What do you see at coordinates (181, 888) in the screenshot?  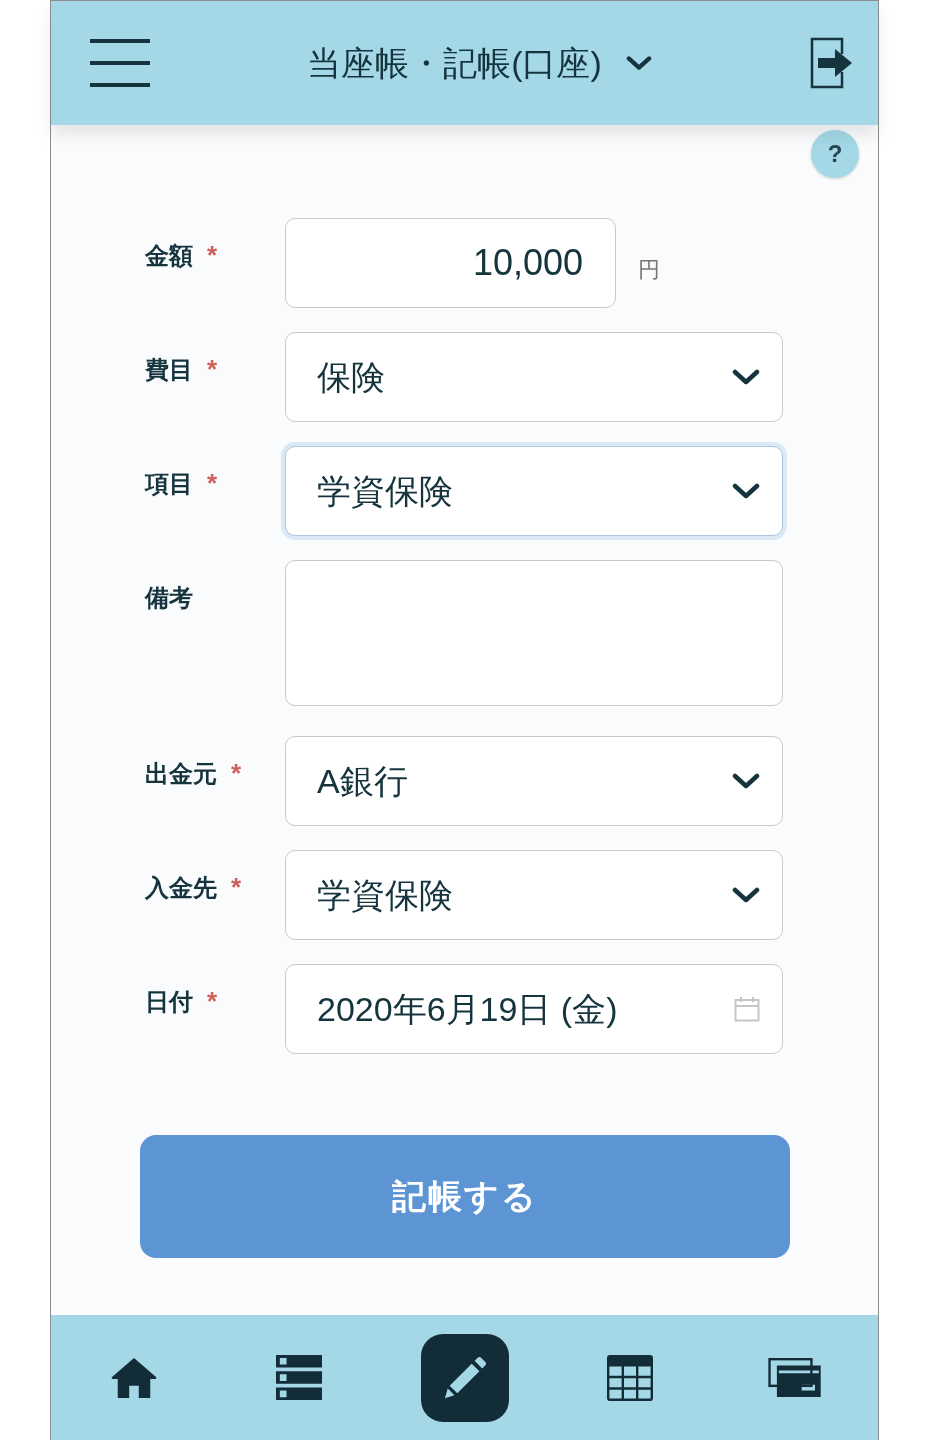 I see `field-label: 入金先` at bounding box center [181, 888].